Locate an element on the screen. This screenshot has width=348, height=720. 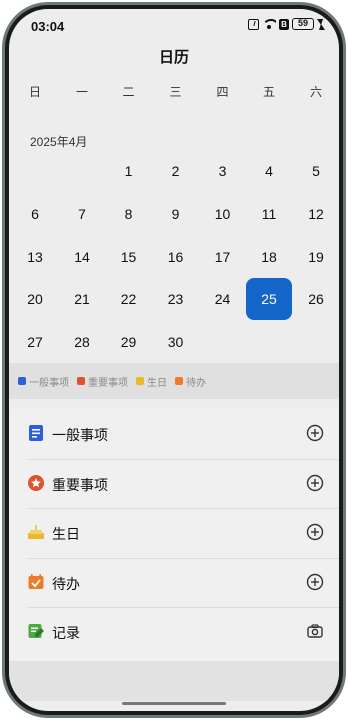
legend-item: 一般事项 is located at coordinates (43, 381).